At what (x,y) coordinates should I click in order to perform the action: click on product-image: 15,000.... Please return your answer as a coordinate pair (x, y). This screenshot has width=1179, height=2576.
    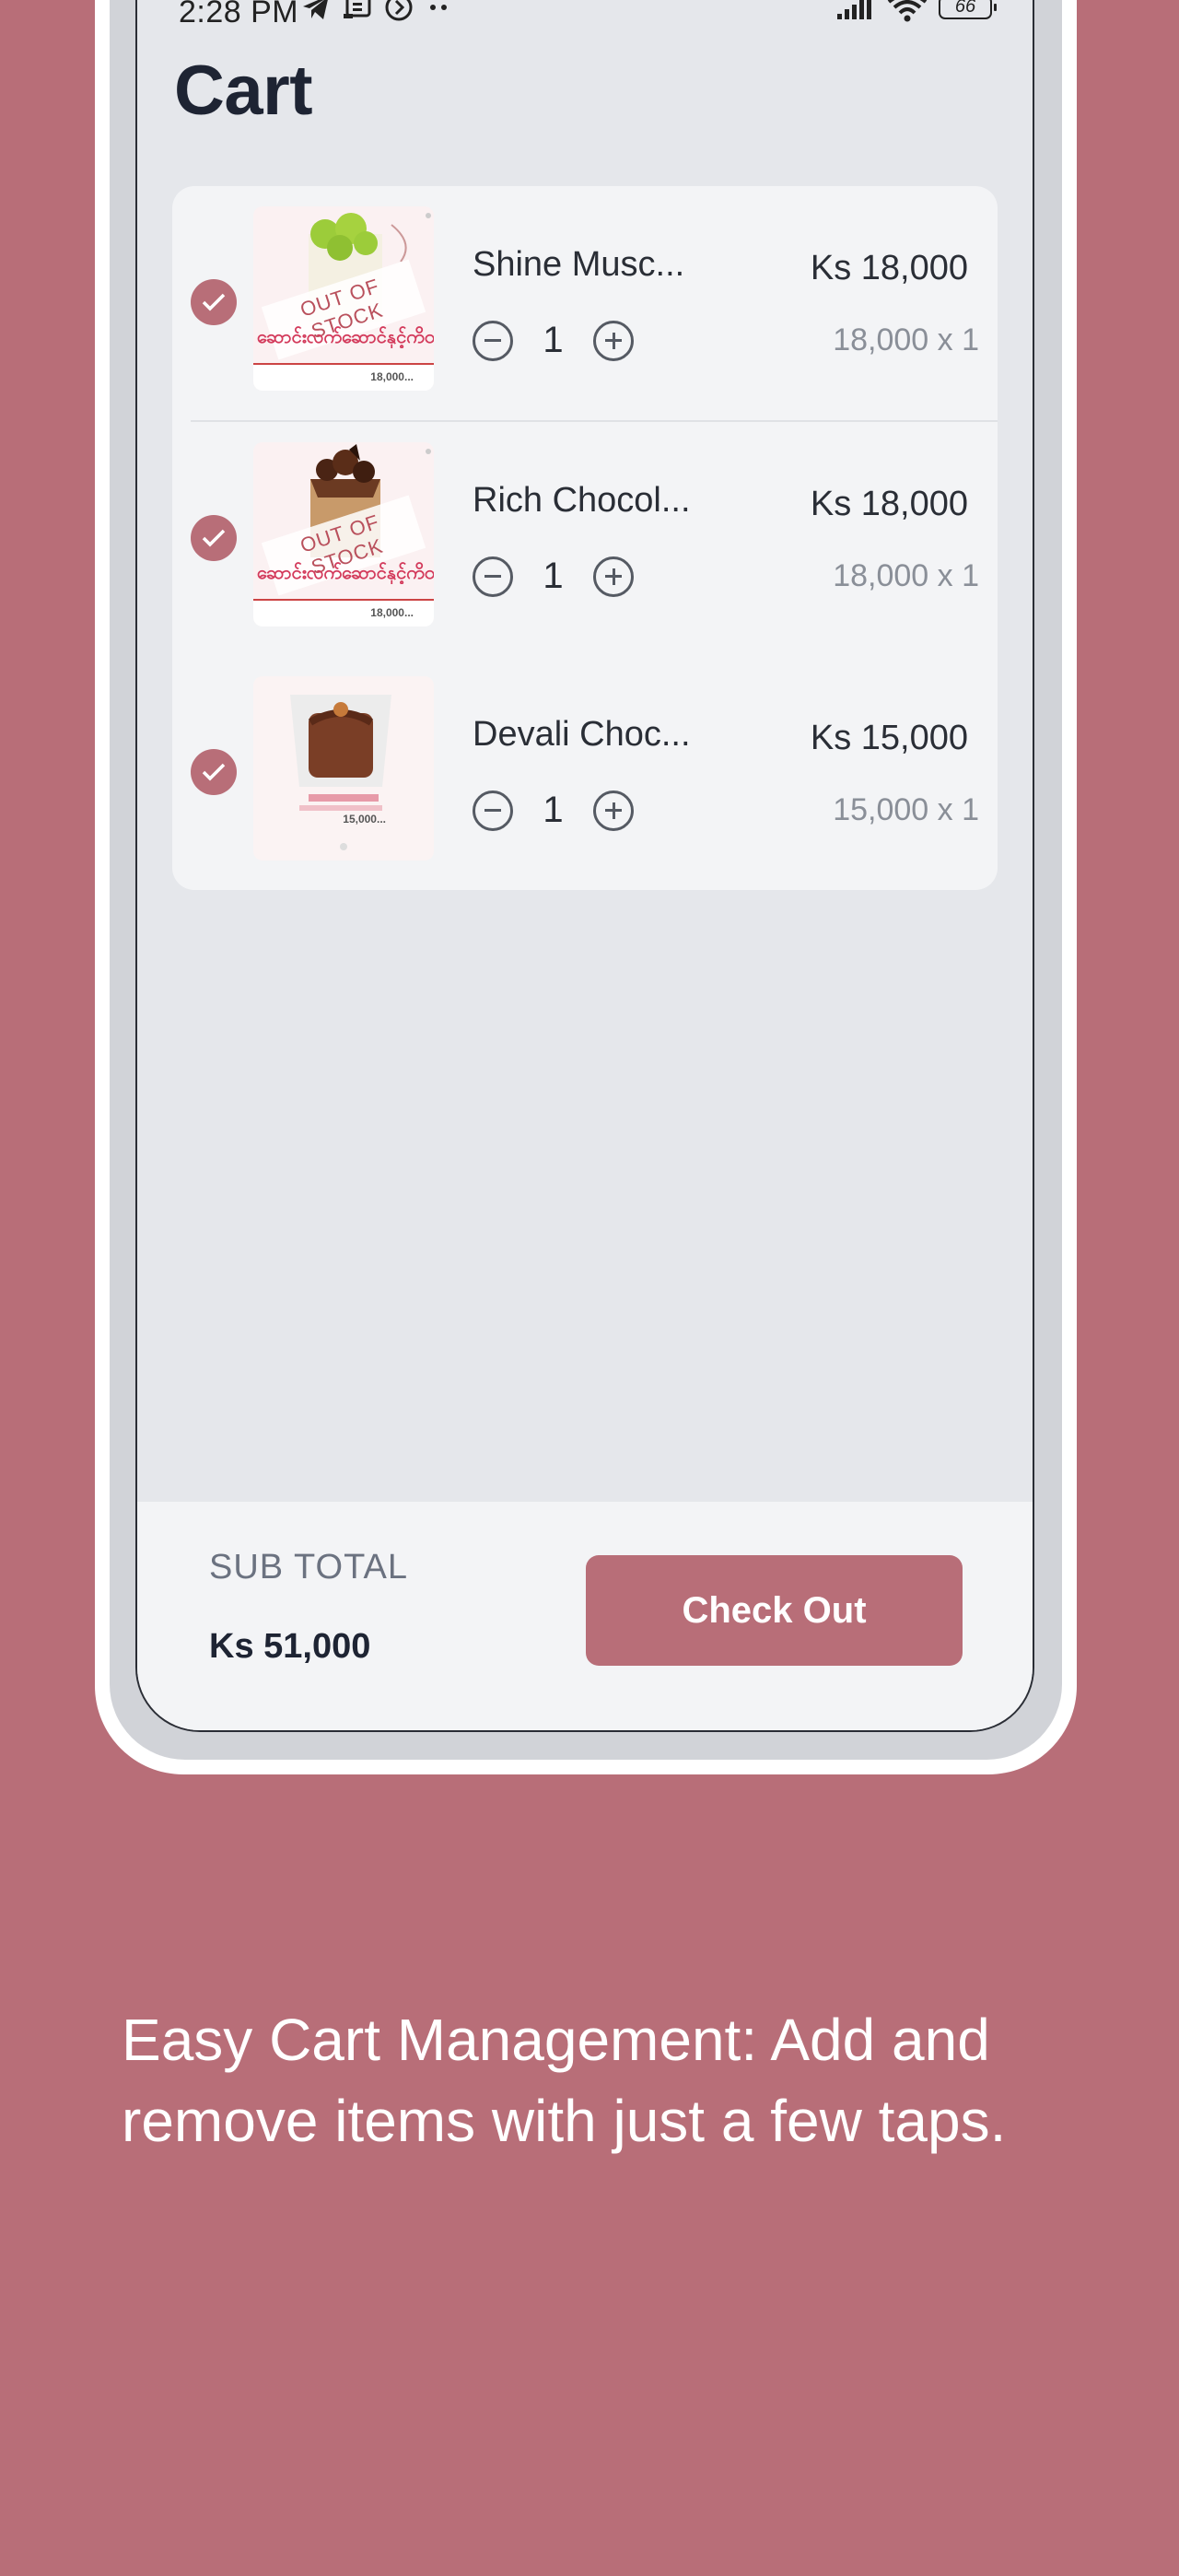
    Looking at the image, I should click on (343, 768).